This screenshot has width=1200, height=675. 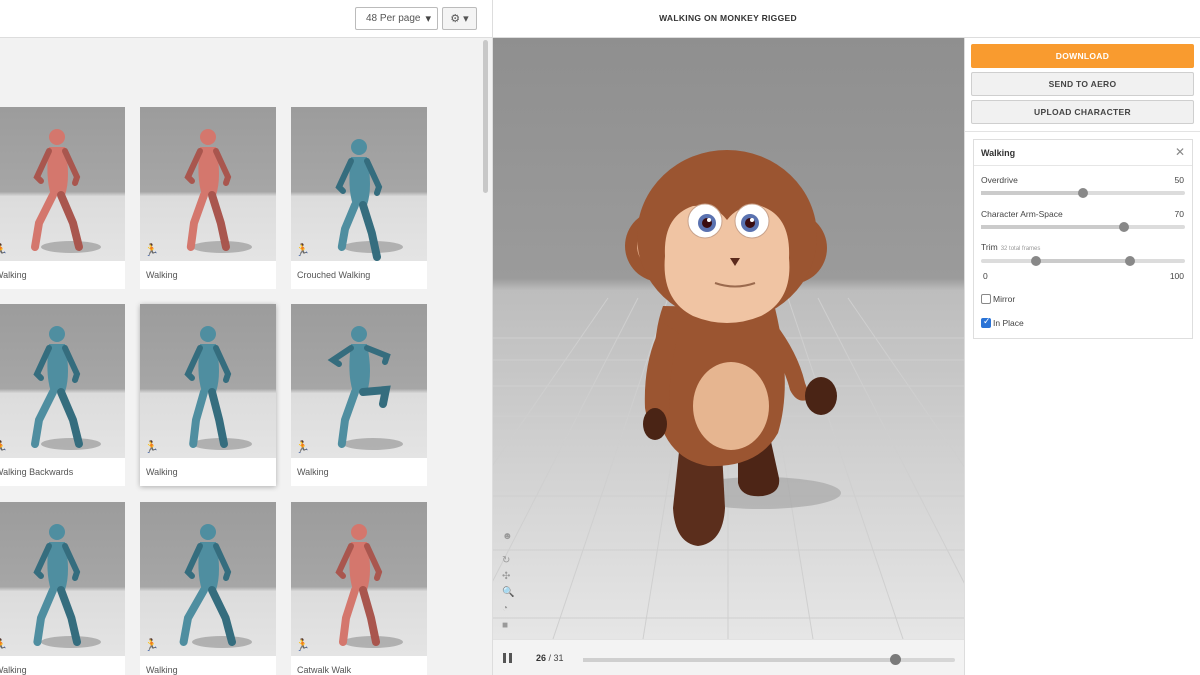 What do you see at coordinates (846, 19) in the screenshot?
I see `viewer-header: WALKING ON MONKEY RIGGED` at bounding box center [846, 19].